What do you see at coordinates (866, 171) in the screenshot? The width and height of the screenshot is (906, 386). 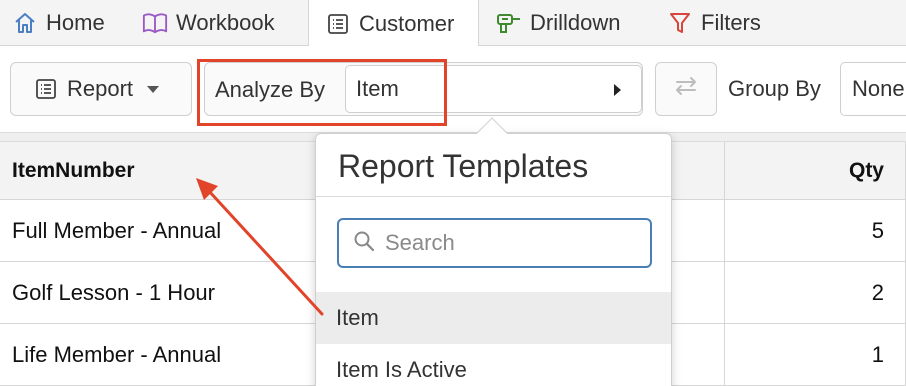 I see `column-header-qty: Qty` at bounding box center [866, 171].